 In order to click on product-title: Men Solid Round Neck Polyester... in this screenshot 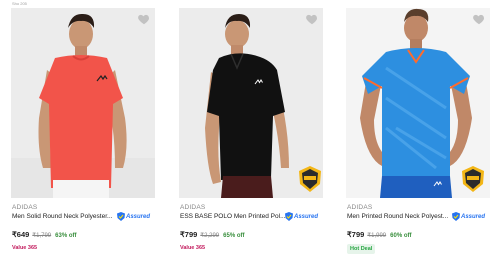, I will do `click(62, 216)`.